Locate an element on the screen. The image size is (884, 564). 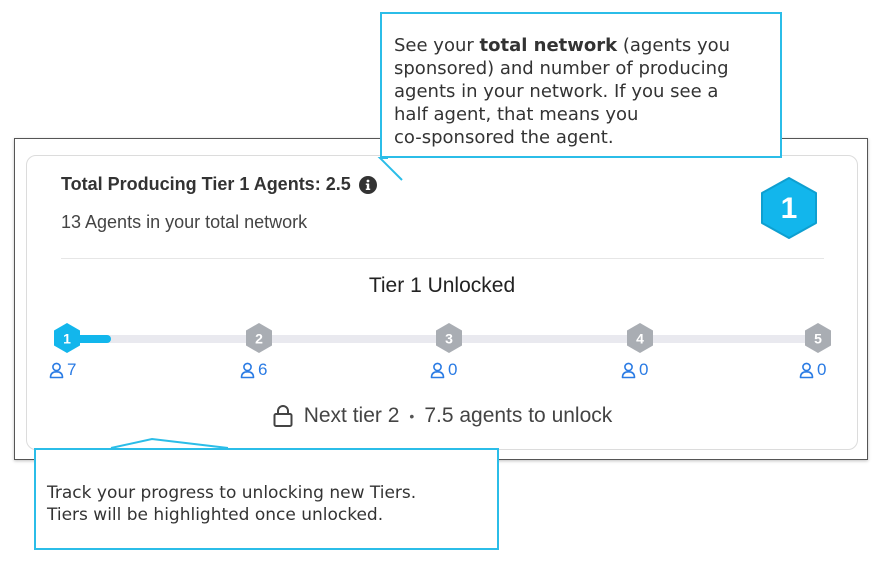
callout-line: co-sponsored the agent. is located at coordinates (504, 137).